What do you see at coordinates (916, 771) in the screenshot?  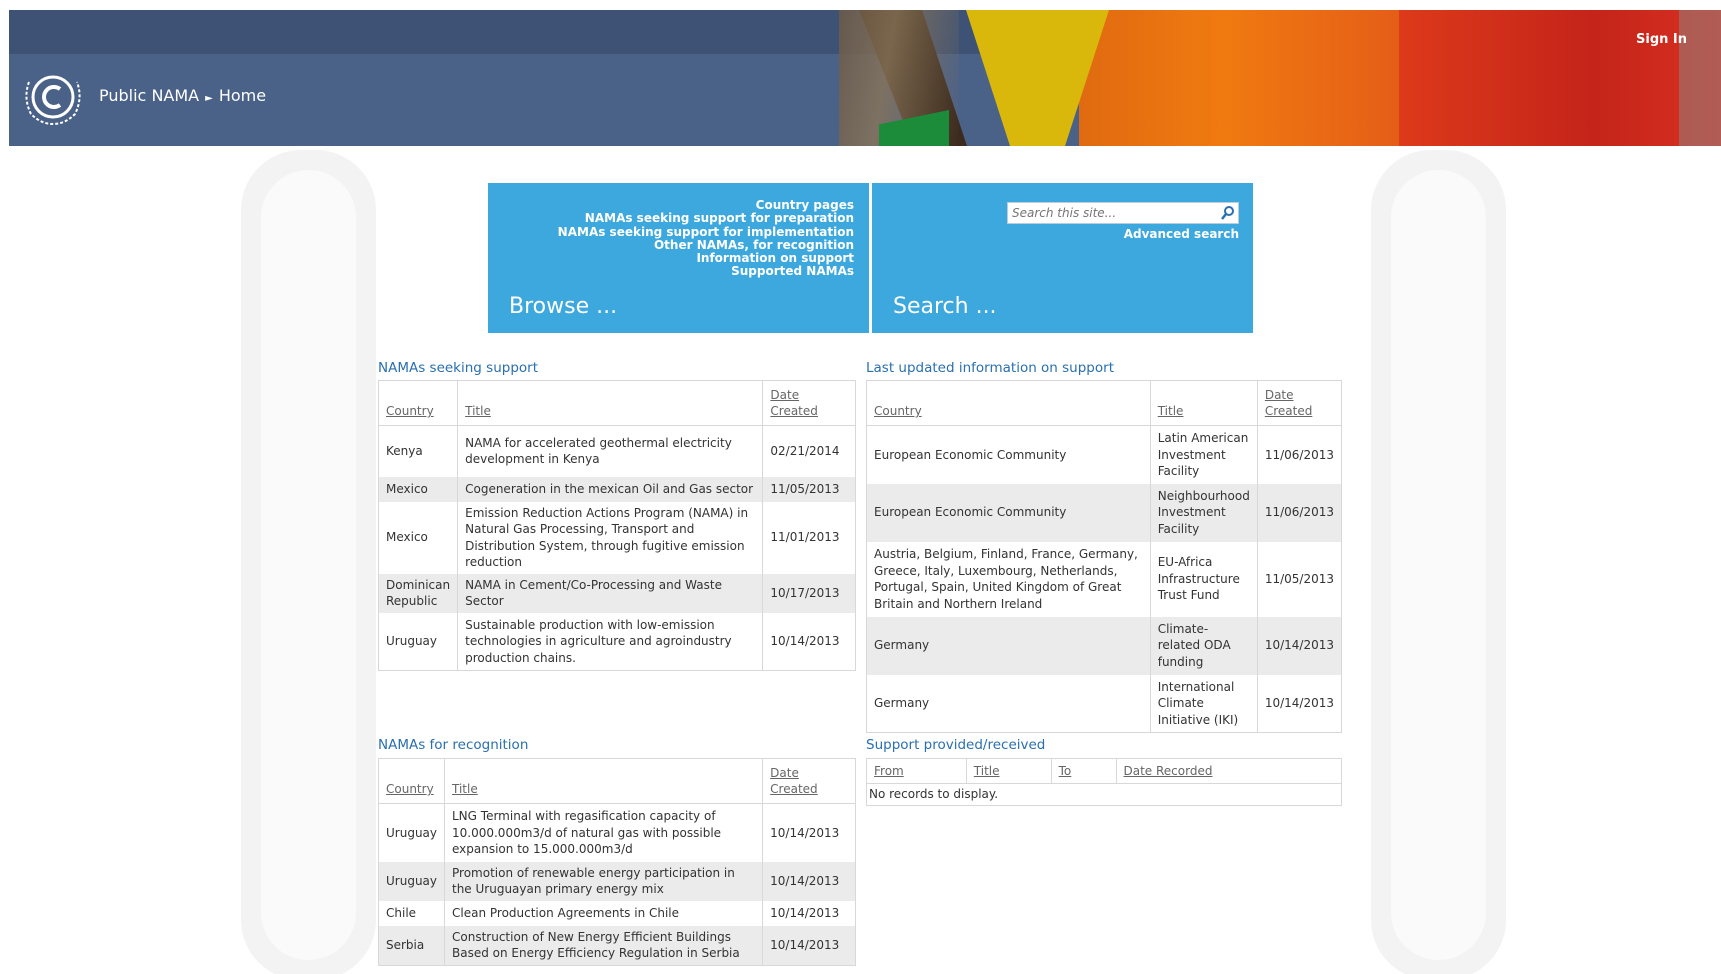 I see `column-header-from: From` at bounding box center [916, 771].